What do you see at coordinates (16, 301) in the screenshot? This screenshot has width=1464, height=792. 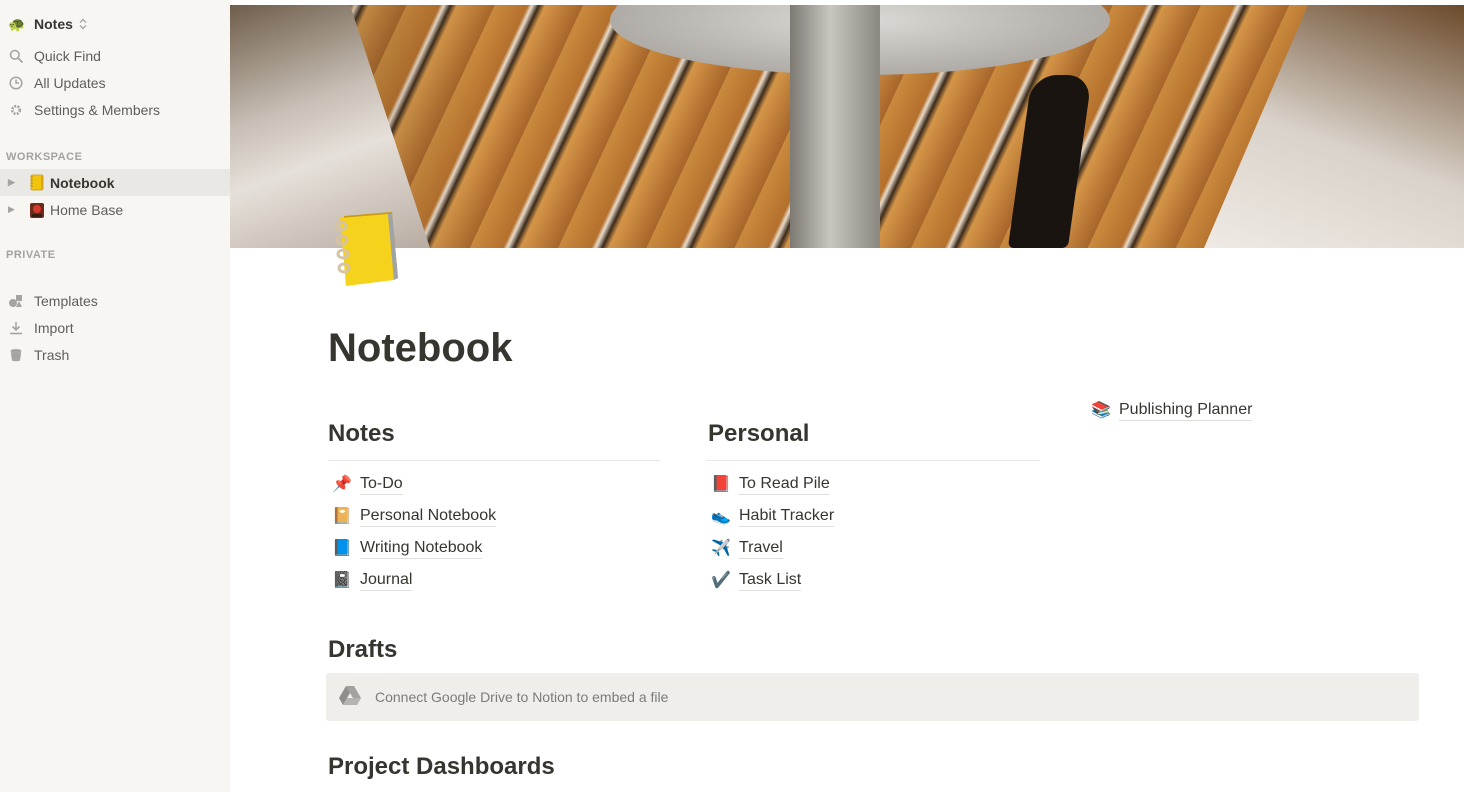 I see `templates-icon` at bounding box center [16, 301].